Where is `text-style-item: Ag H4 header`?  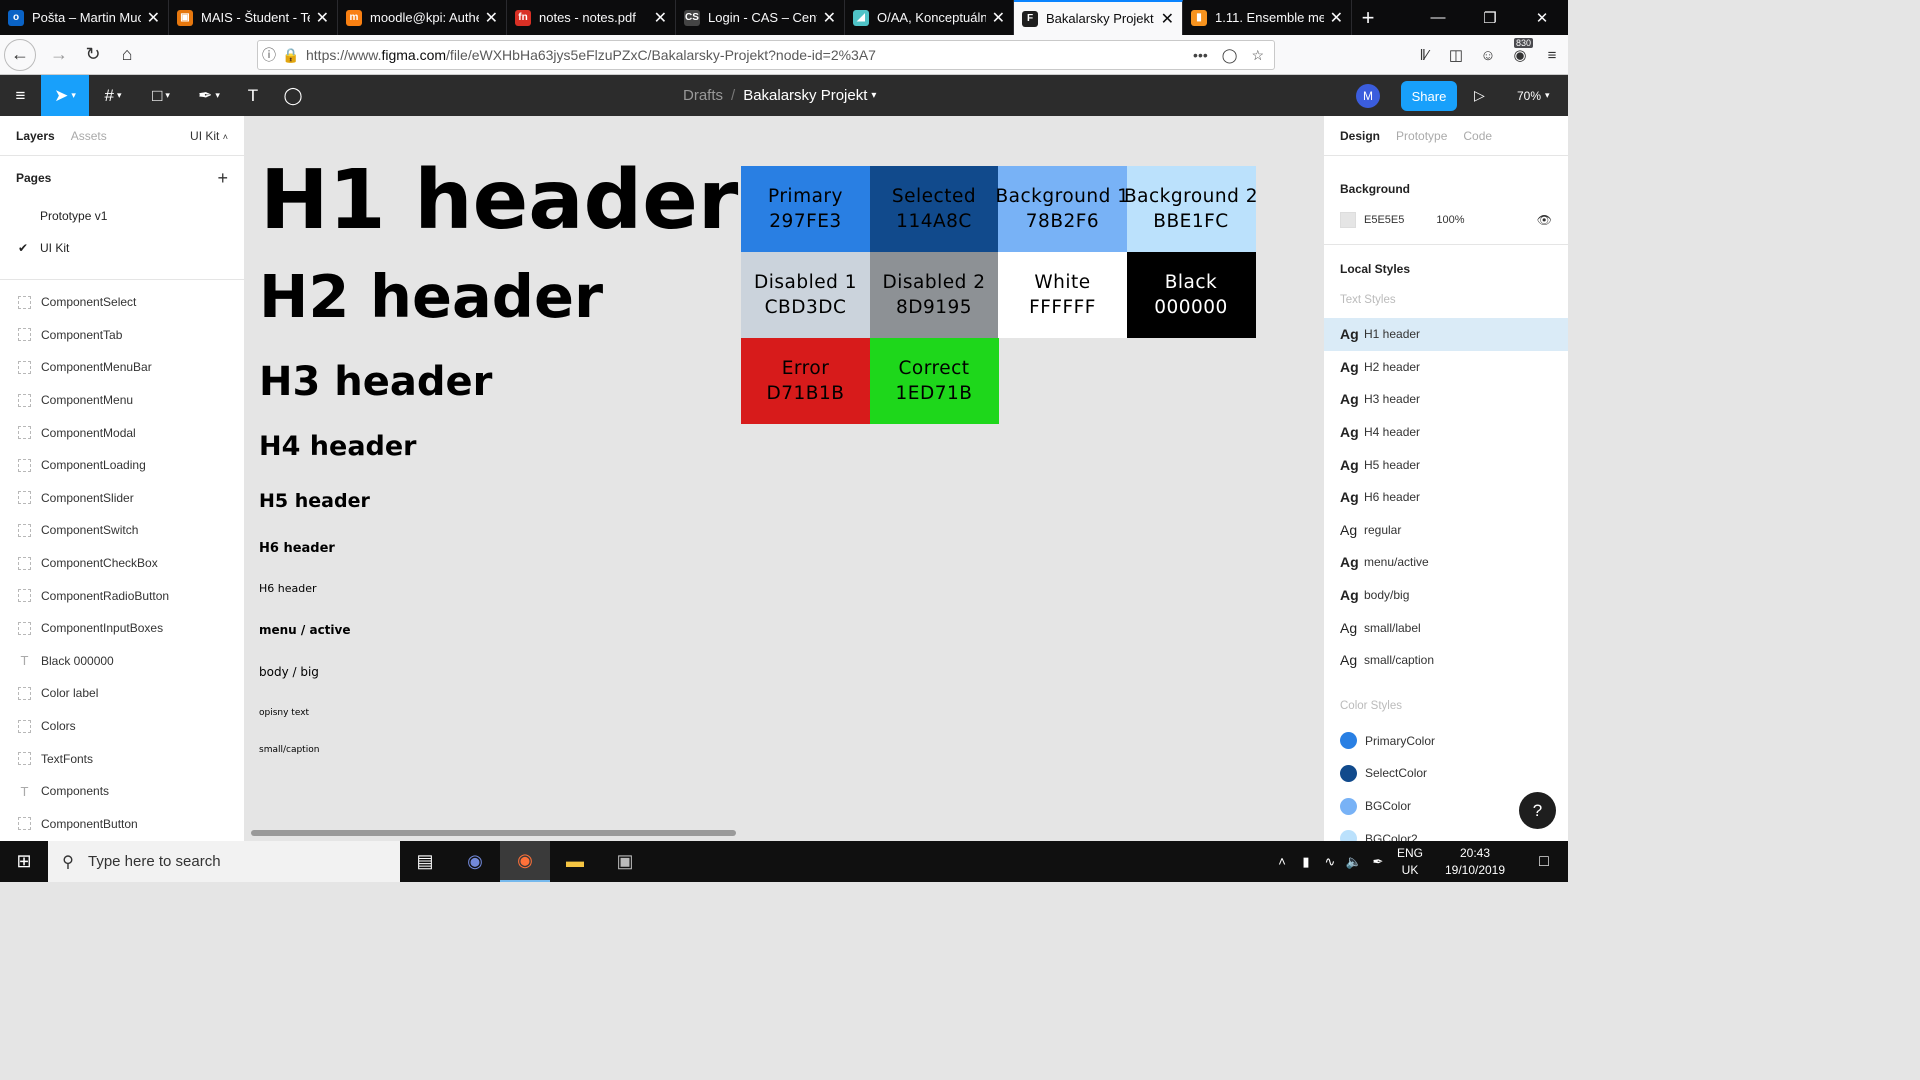 text-style-item: Ag H4 header is located at coordinates (1446, 432).